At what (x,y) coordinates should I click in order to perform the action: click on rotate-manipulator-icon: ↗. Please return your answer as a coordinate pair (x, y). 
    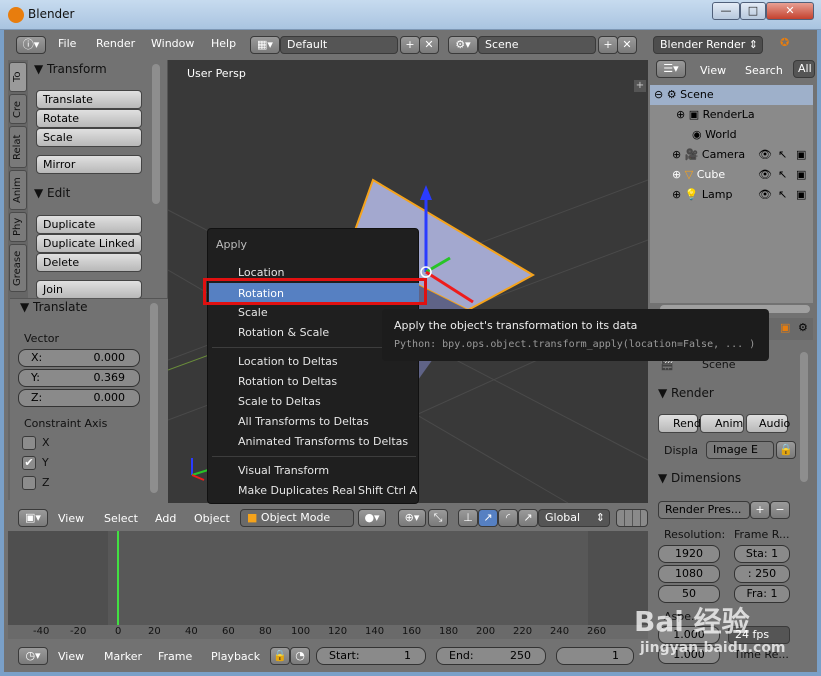
    Looking at the image, I should click on (488, 518).